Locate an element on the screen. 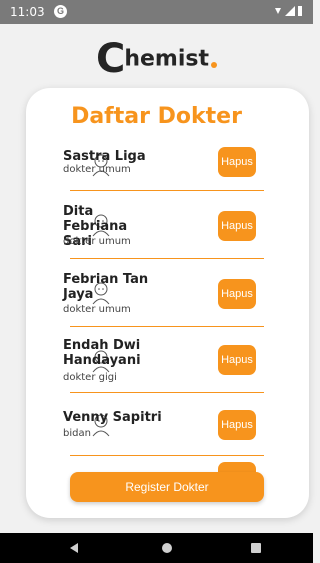 The height and width of the screenshot is (563, 320). doctor-role: bidan is located at coordinates (77, 433).